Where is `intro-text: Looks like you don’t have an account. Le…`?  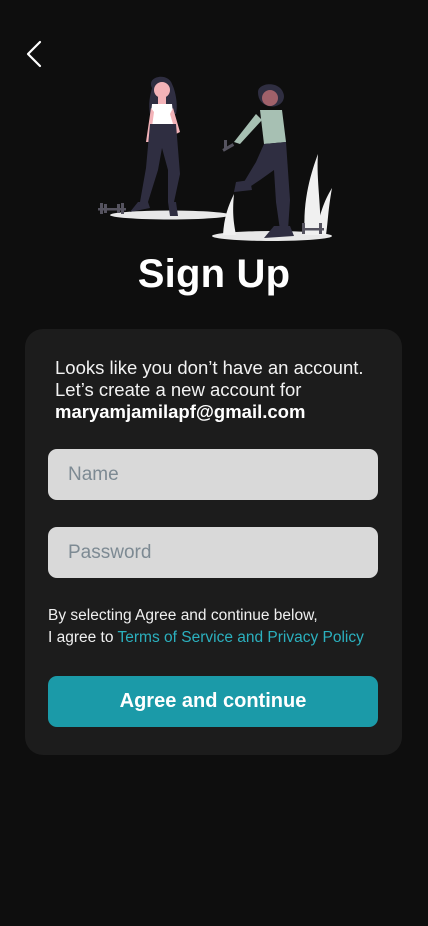 intro-text: Looks like you don’t have an account. Le… is located at coordinates (220, 390).